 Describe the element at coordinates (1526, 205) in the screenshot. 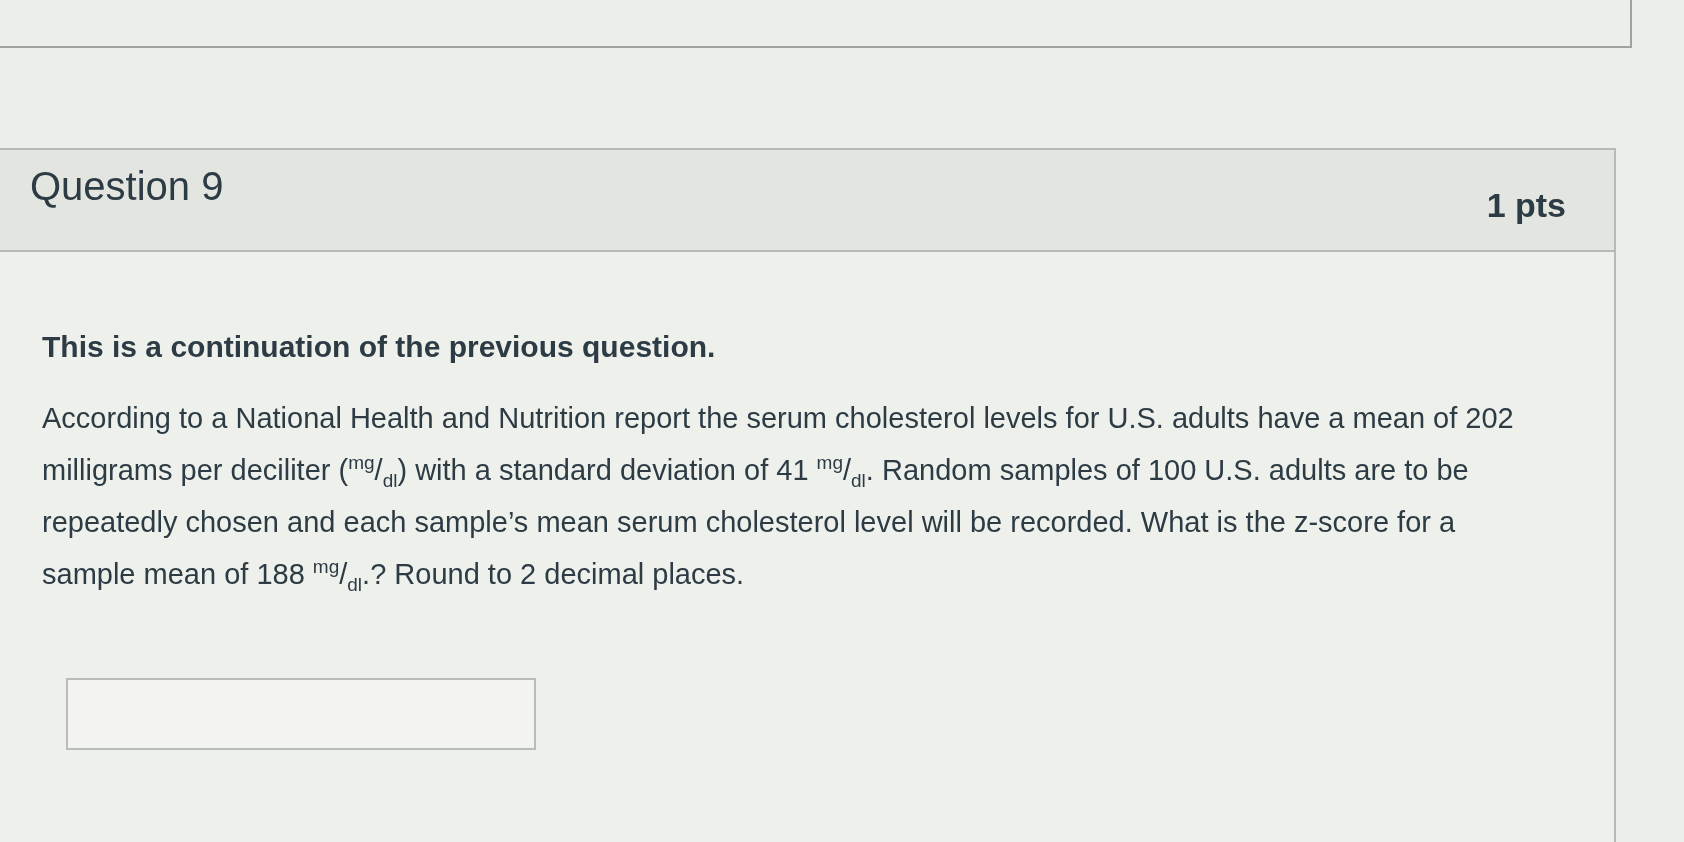

I see `points-label: 1 pts` at that location.